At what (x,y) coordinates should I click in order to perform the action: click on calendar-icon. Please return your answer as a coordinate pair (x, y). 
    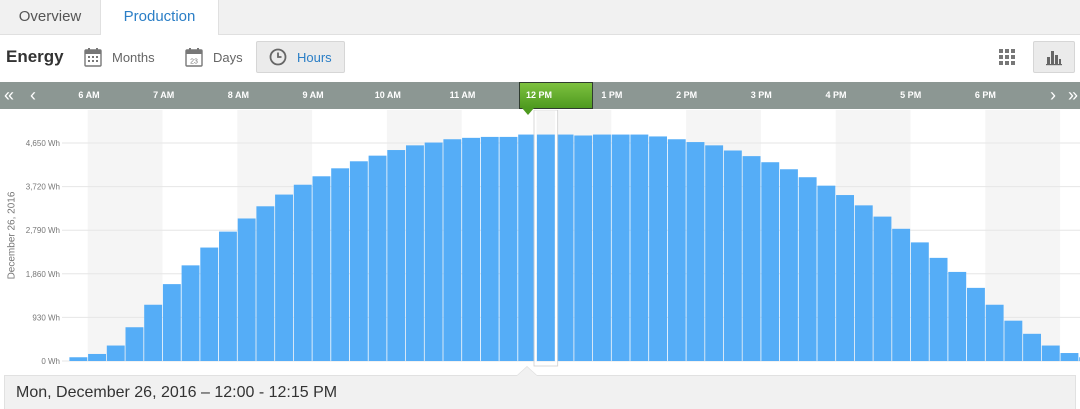
    Looking at the image, I should click on (93, 57).